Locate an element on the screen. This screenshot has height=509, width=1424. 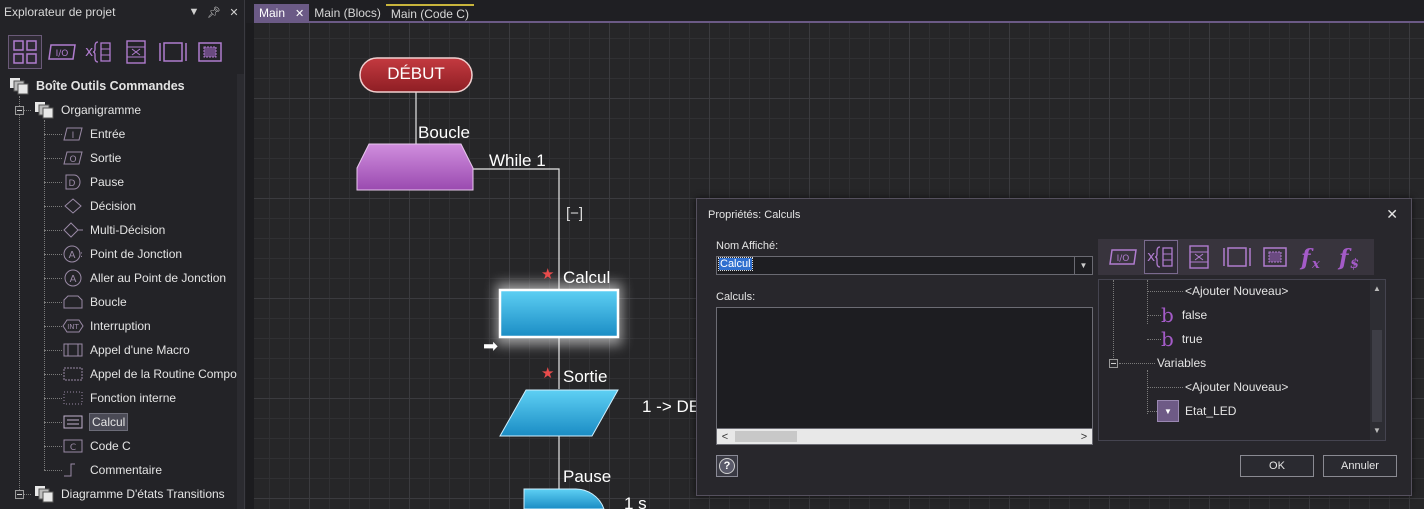
tree-item-commentaire: Commentaire is located at coordinates (112, 470).